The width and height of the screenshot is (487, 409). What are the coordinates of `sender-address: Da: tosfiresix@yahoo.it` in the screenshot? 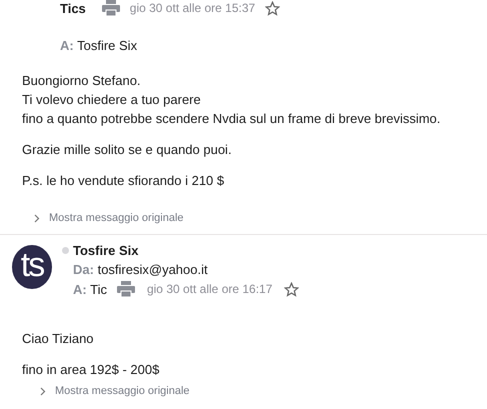 It's located at (141, 269).